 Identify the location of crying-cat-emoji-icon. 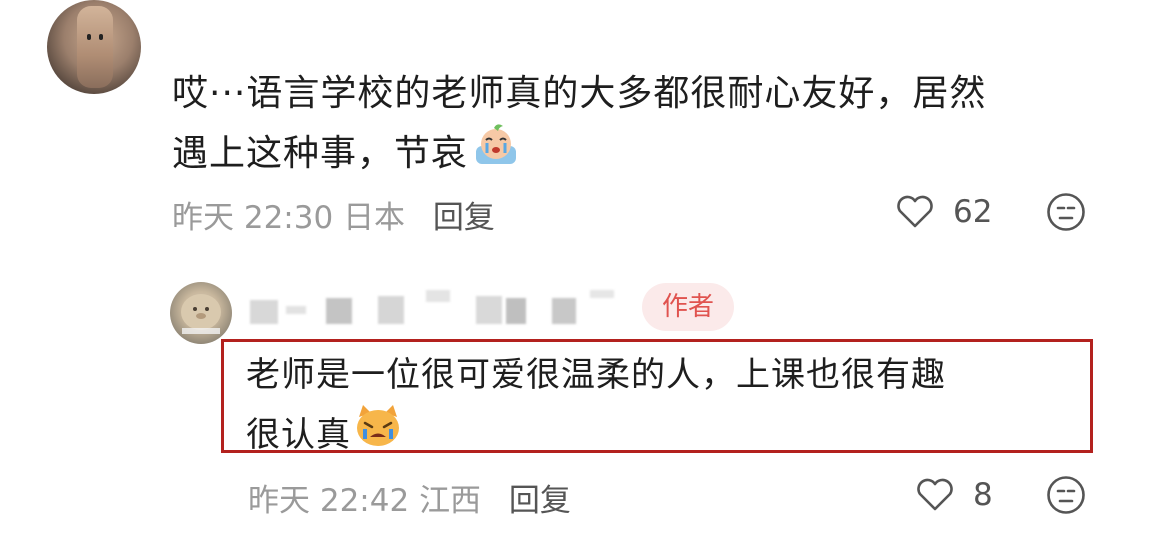
(378, 434).